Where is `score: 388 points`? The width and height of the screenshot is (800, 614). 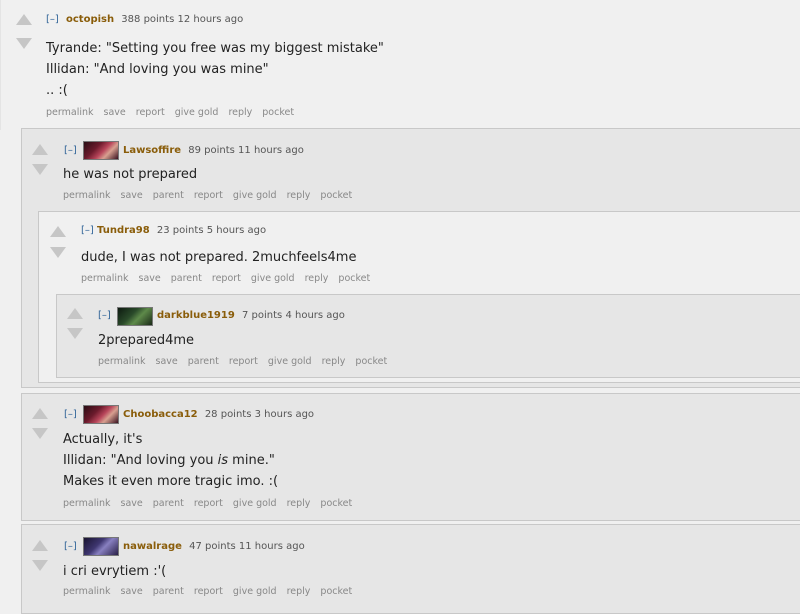 score: 388 points is located at coordinates (148, 19).